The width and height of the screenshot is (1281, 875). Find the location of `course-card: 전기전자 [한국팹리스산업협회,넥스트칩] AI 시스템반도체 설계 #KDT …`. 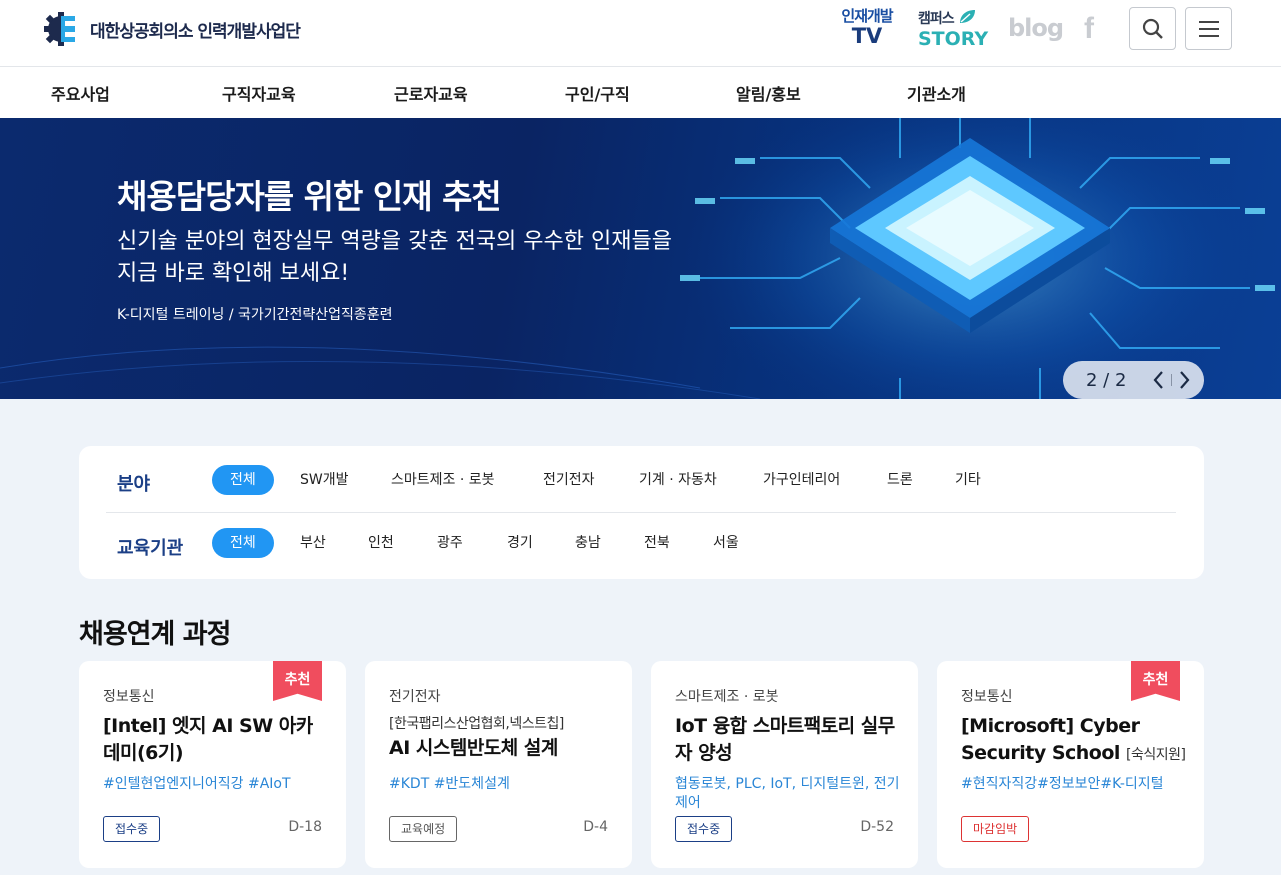

course-card: 전기전자 [한국팹리스산업협회,넥스트칩] AI 시스템반도체 설계 #KDT … is located at coordinates (498, 764).